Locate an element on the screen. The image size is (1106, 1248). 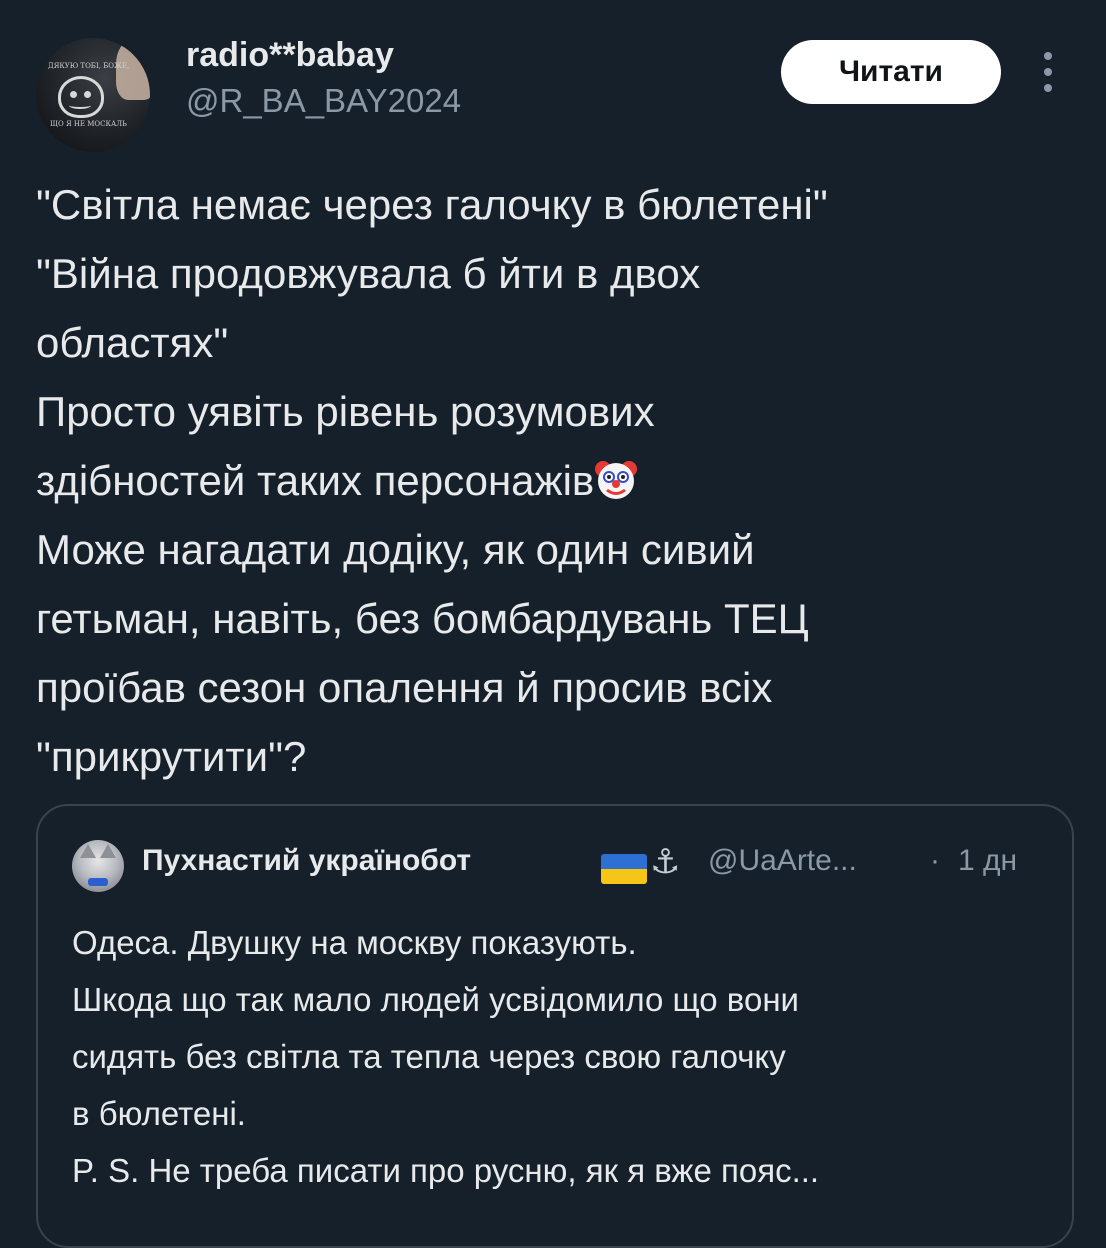
quoted-timestamp: 1 дн is located at coordinates (987, 861).